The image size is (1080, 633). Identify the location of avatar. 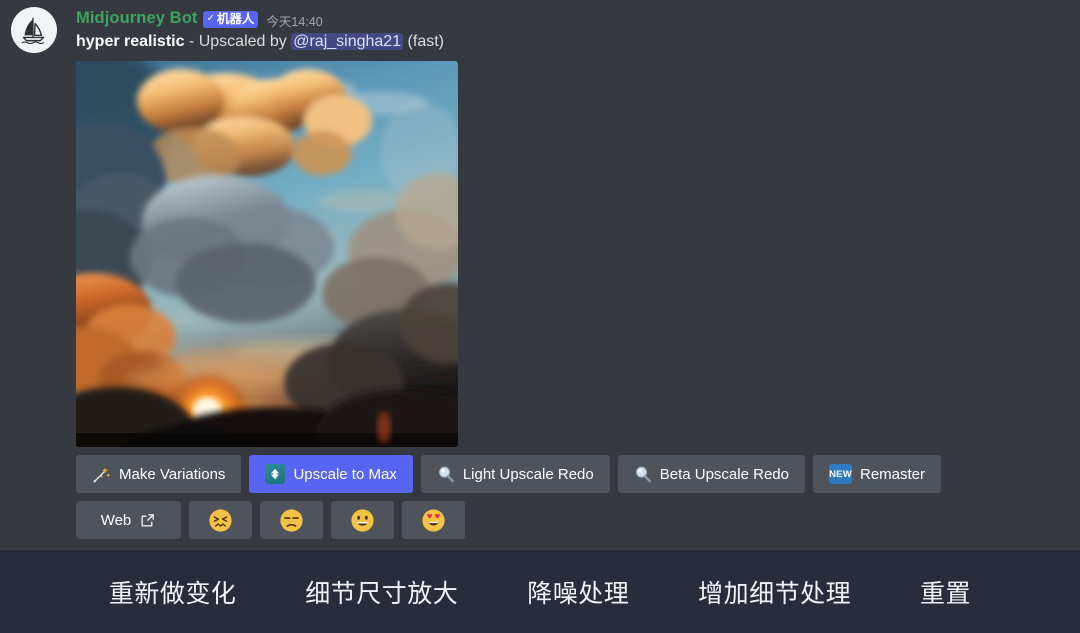
(34, 30).